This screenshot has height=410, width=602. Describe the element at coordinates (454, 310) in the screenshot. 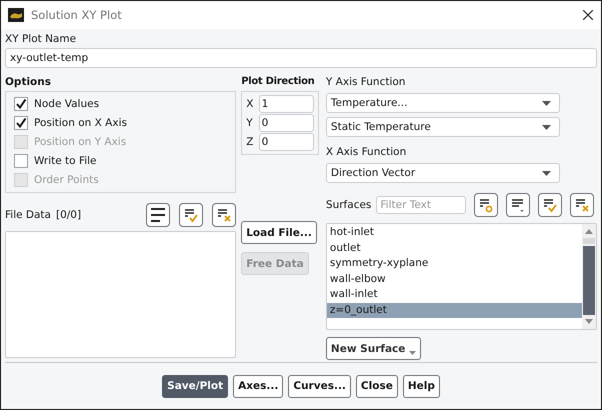

I see `list-item: z=0_outlet` at that location.